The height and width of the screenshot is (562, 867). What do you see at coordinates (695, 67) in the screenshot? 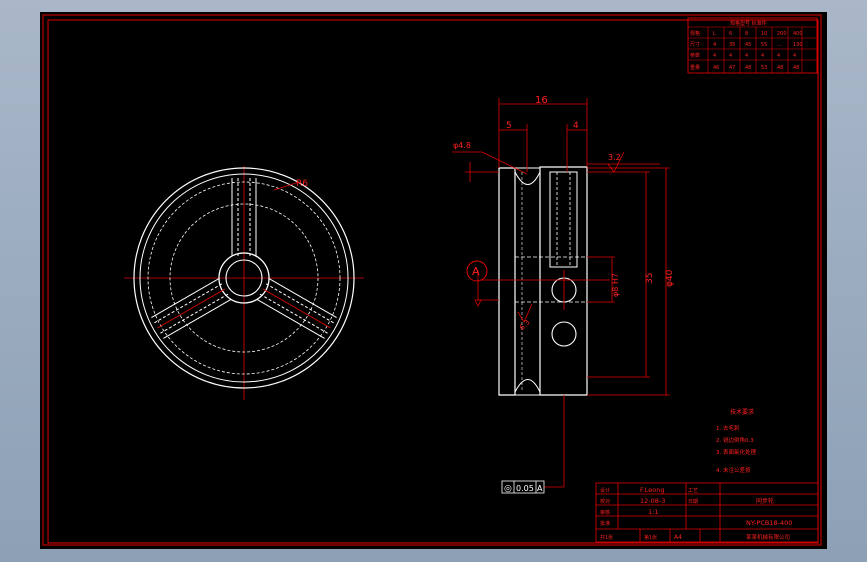
I see `param-cell: 重量` at bounding box center [695, 67].